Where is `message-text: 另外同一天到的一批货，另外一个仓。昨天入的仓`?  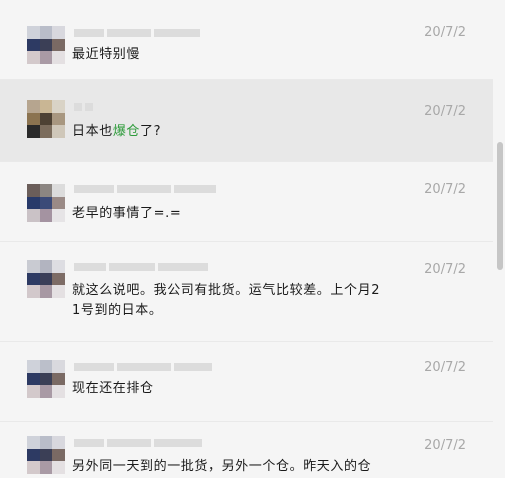 message-text: 另外同一天到的一批货，另外一个仓。昨天入的仓 is located at coordinates (222, 466).